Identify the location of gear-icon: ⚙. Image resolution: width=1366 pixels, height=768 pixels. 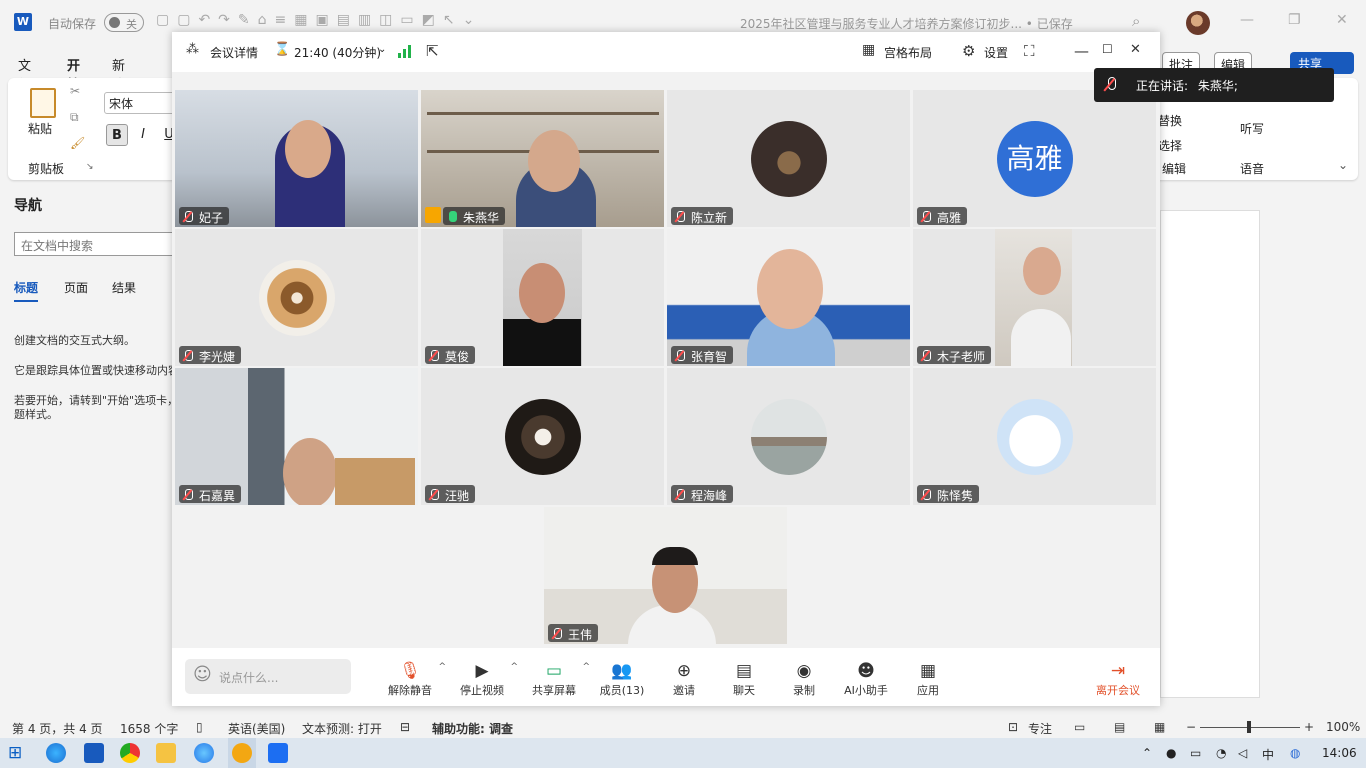
(968, 51).